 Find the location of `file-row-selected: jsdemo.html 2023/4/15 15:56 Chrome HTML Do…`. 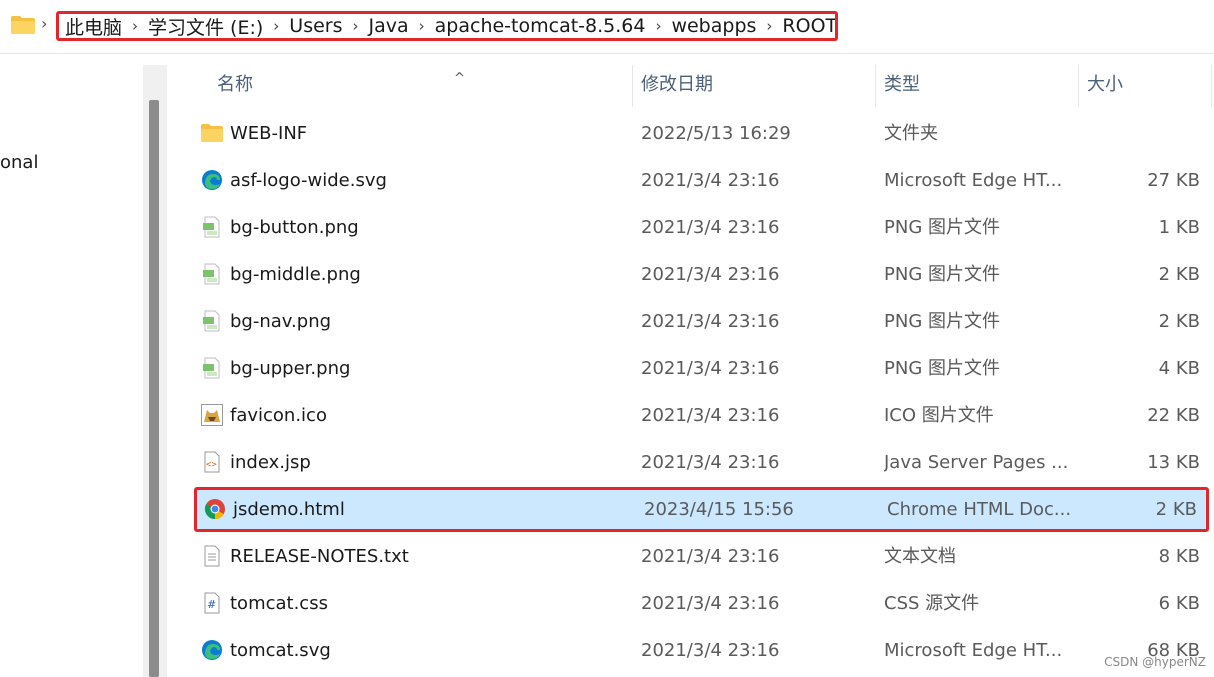

file-row-selected: jsdemo.html 2023/4/15 15:56 Chrome HTML Do… is located at coordinates (701, 509).